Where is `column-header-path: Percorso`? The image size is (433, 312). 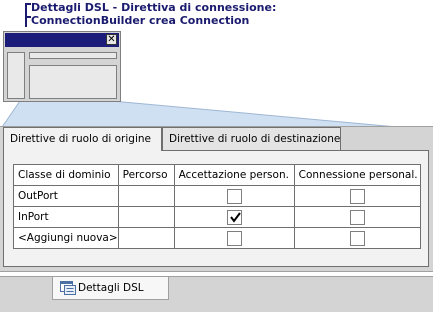 column-header-path: Percorso is located at coordinates (146, 175).